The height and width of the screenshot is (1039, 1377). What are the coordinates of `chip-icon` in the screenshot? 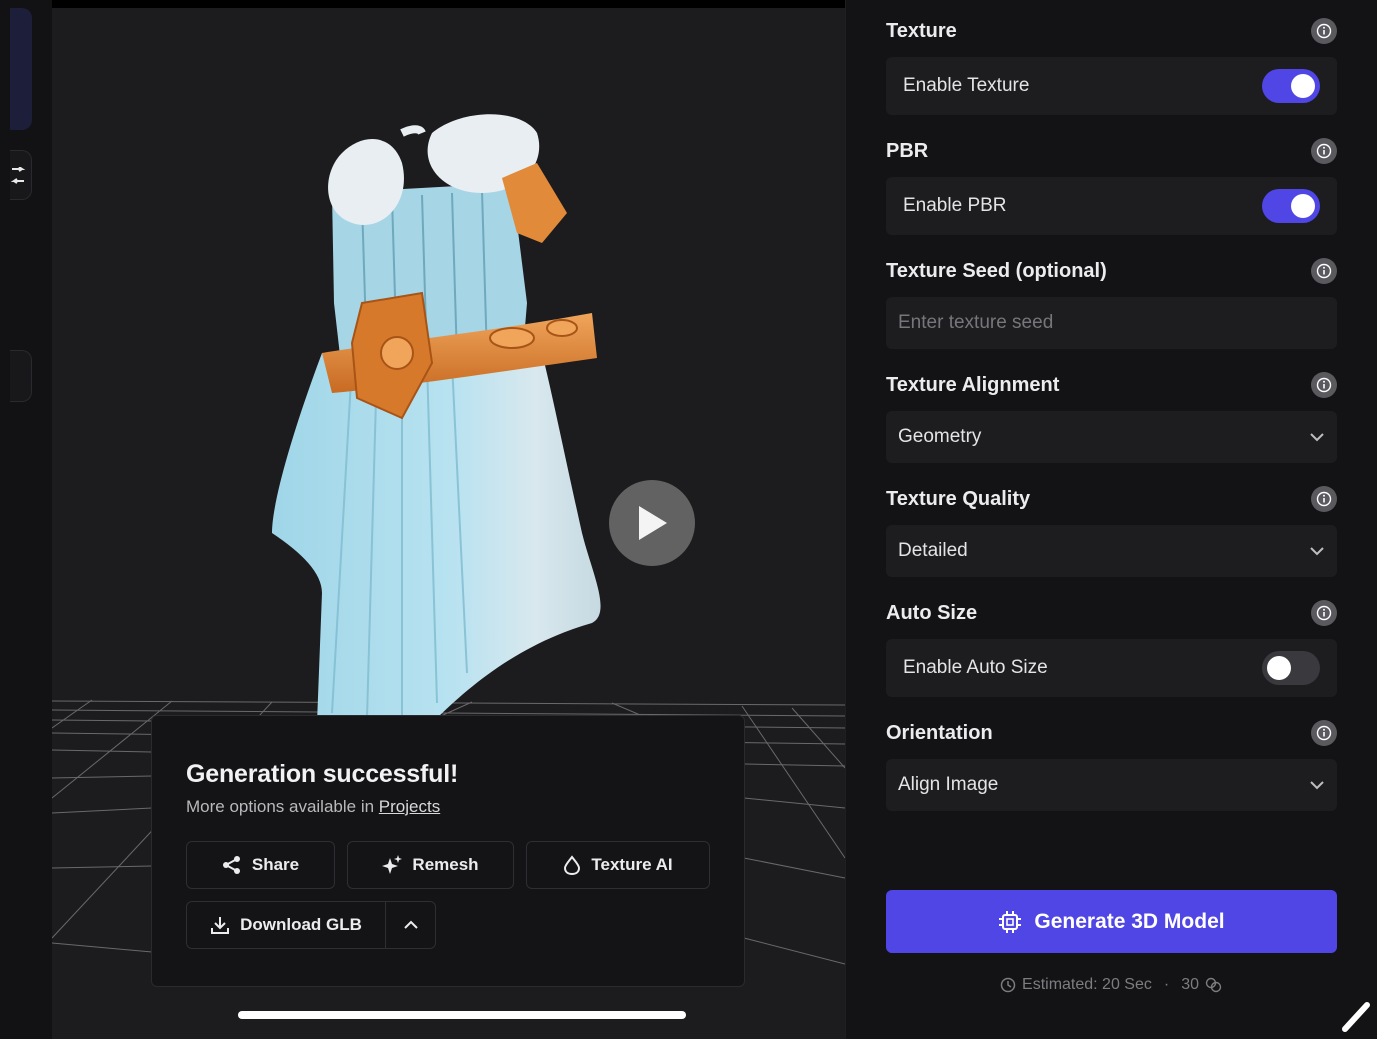 It's located at (1010, 921).